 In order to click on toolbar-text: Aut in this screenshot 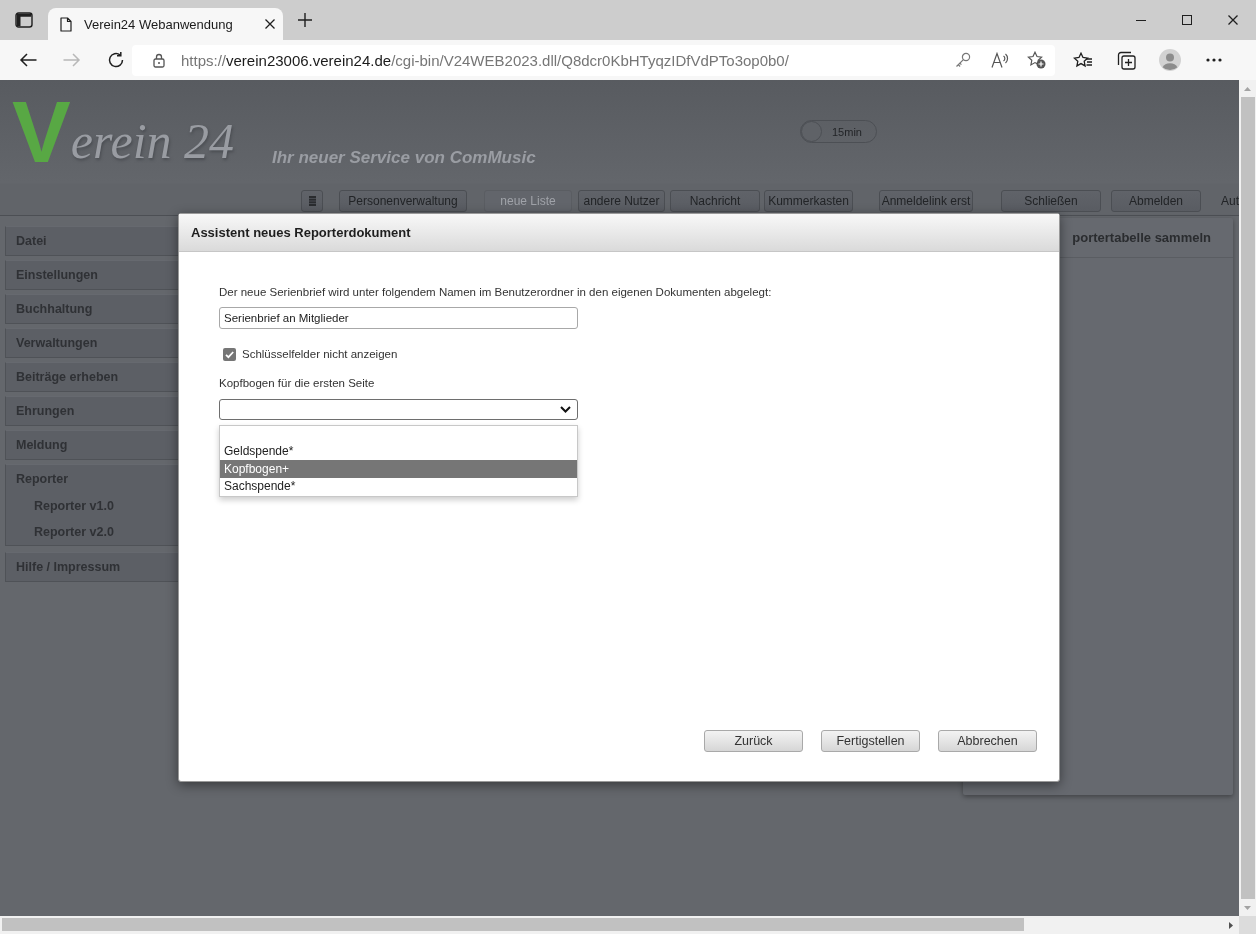, I will do `click(1230, 201)`.